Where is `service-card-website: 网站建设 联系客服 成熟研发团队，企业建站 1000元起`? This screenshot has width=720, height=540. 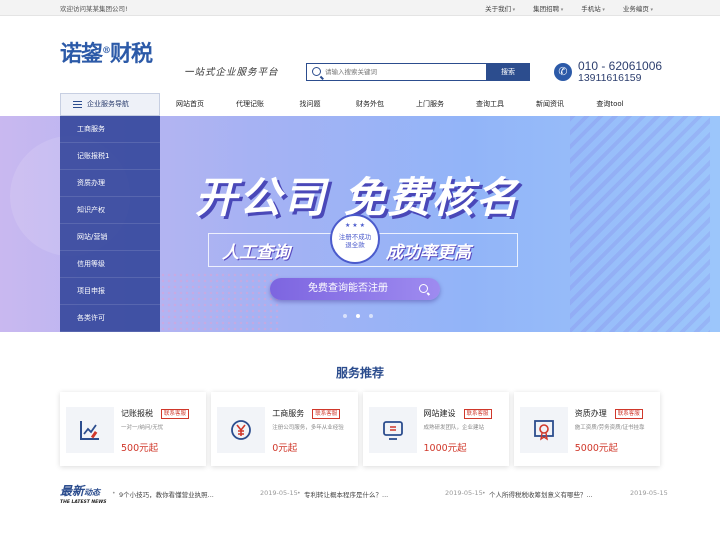 service-card-website: 网站建设 联系客服 成熟研发团队，企业建站 1000元起 is located at coordinates (435, 429).